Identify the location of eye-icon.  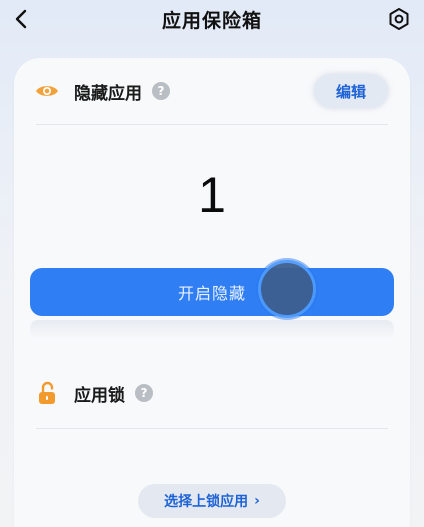
(47, 91).